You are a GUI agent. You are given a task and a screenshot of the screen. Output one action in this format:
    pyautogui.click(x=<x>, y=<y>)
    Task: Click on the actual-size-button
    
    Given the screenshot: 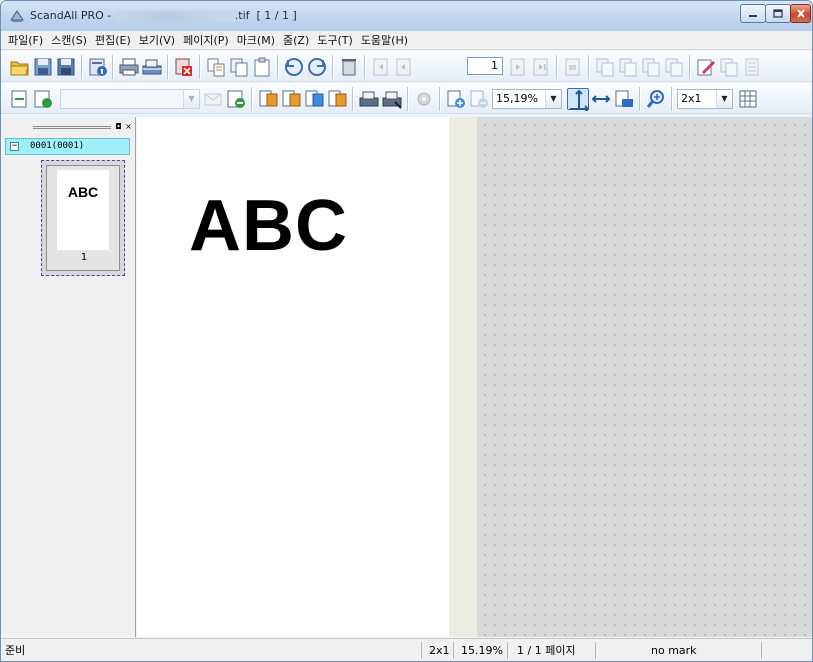 What is the action you would take?
    pyautogui.click(x=624, y=99)
    